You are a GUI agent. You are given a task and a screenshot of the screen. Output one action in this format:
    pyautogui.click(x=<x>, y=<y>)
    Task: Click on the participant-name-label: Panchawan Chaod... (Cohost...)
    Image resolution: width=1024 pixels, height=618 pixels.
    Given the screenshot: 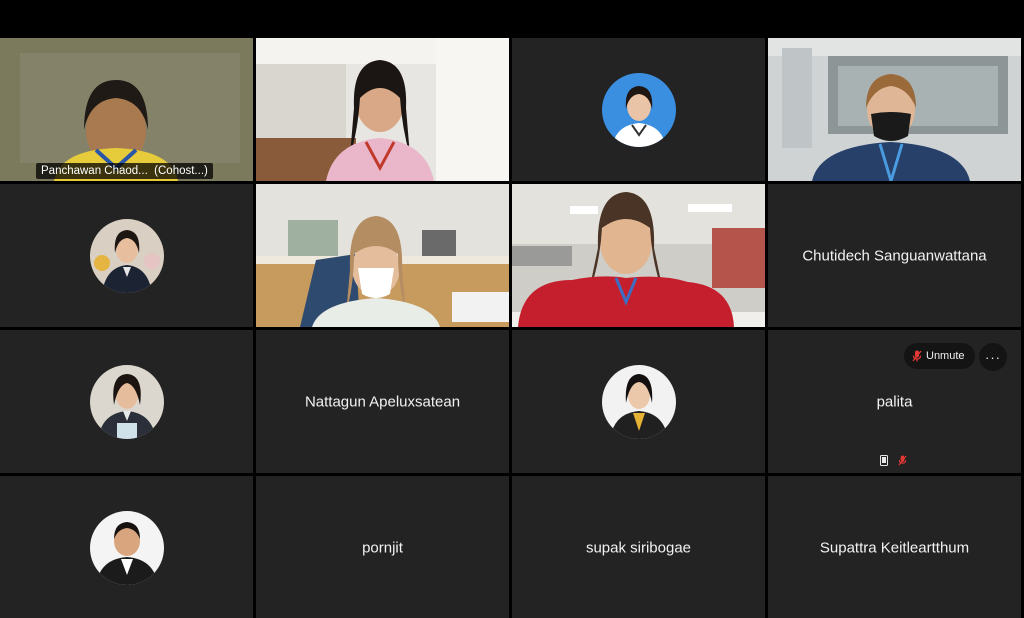 What is the action you would take?
    pyautogui.click(x=124, y=171)
    